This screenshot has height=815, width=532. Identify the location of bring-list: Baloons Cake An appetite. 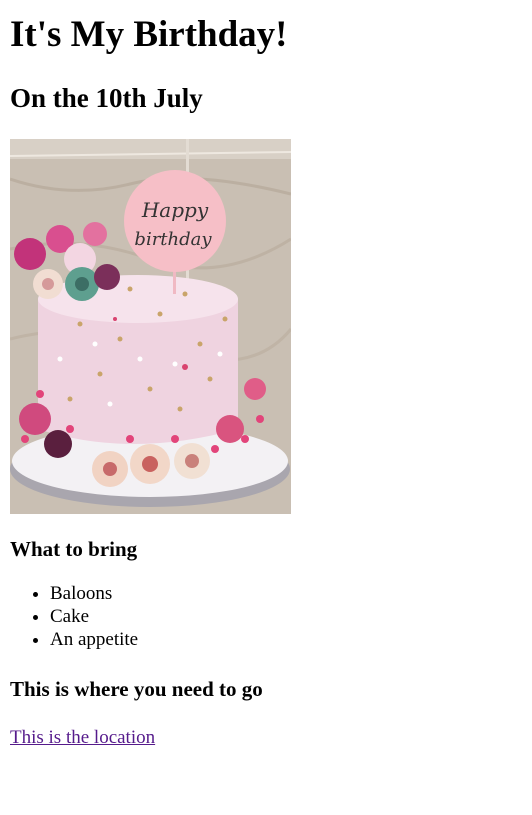
(266, 616).